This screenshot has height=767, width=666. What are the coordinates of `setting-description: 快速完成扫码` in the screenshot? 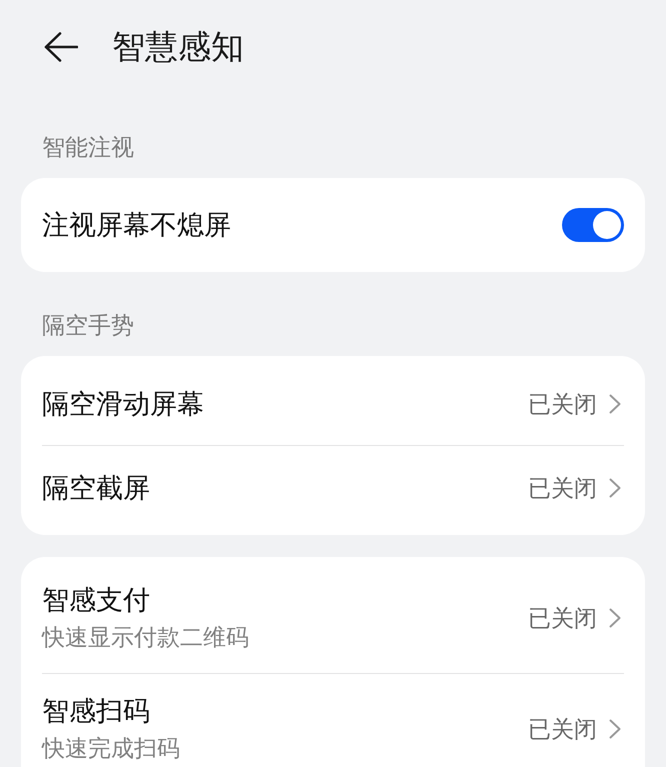 It's located at (111, 748).